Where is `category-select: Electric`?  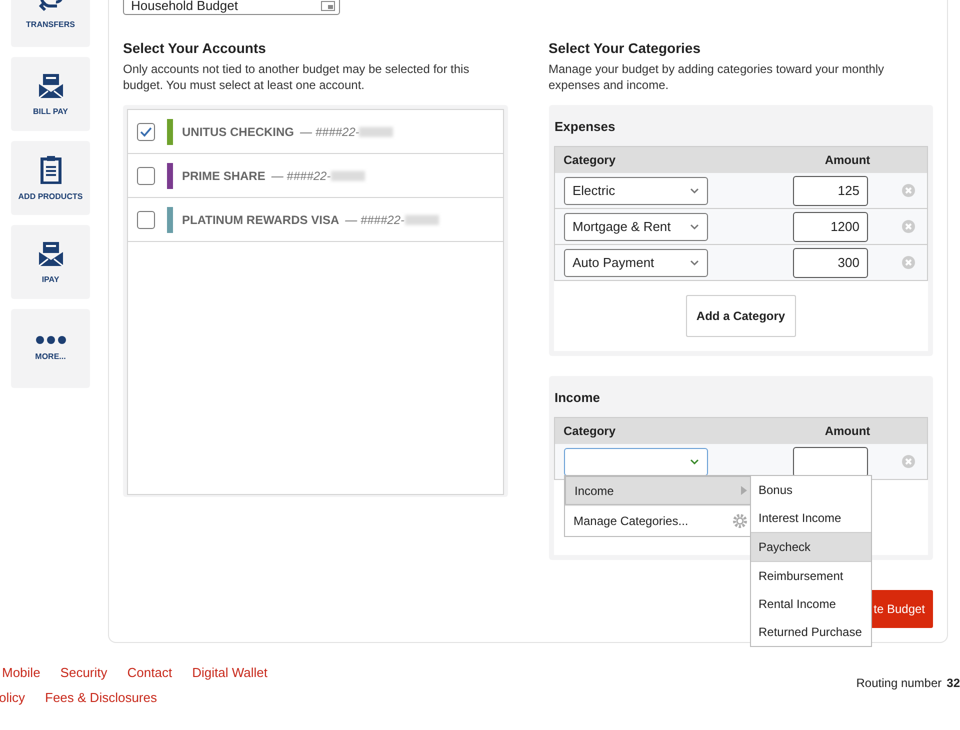
category-select: Electric is located at coordinates (636, 190).